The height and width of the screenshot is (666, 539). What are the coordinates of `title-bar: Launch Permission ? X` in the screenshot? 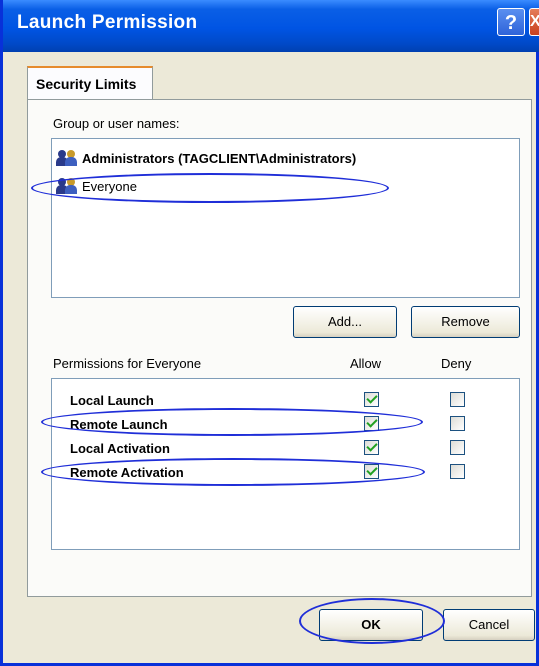 It's located at (271, 26).